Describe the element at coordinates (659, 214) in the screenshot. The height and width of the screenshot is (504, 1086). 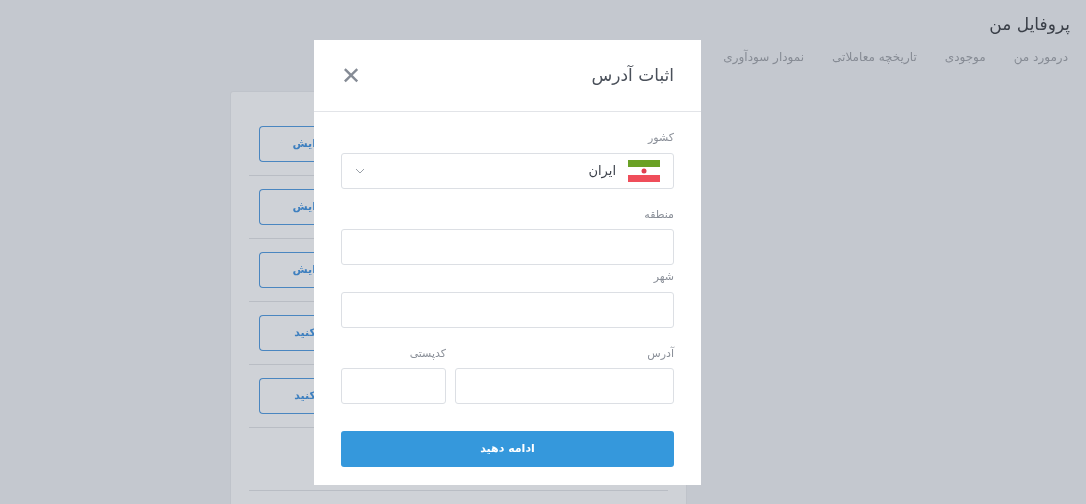
I see `field-label: منطقه` at that location.